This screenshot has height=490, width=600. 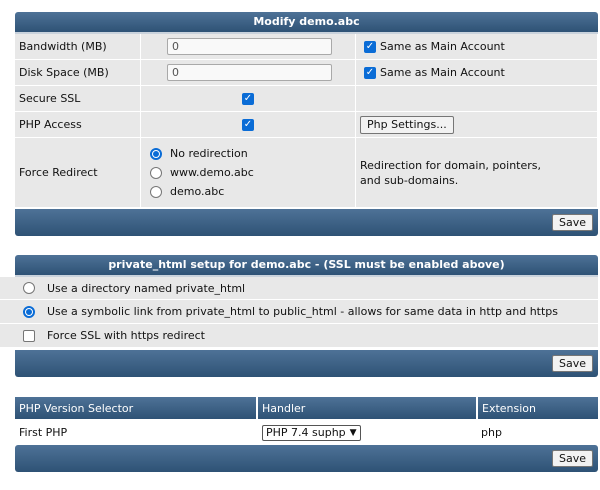 What do you see at coordinates (306, 458) in the screenshot?
I see `php-version-footer: Save` at bounding box center [306, 458].